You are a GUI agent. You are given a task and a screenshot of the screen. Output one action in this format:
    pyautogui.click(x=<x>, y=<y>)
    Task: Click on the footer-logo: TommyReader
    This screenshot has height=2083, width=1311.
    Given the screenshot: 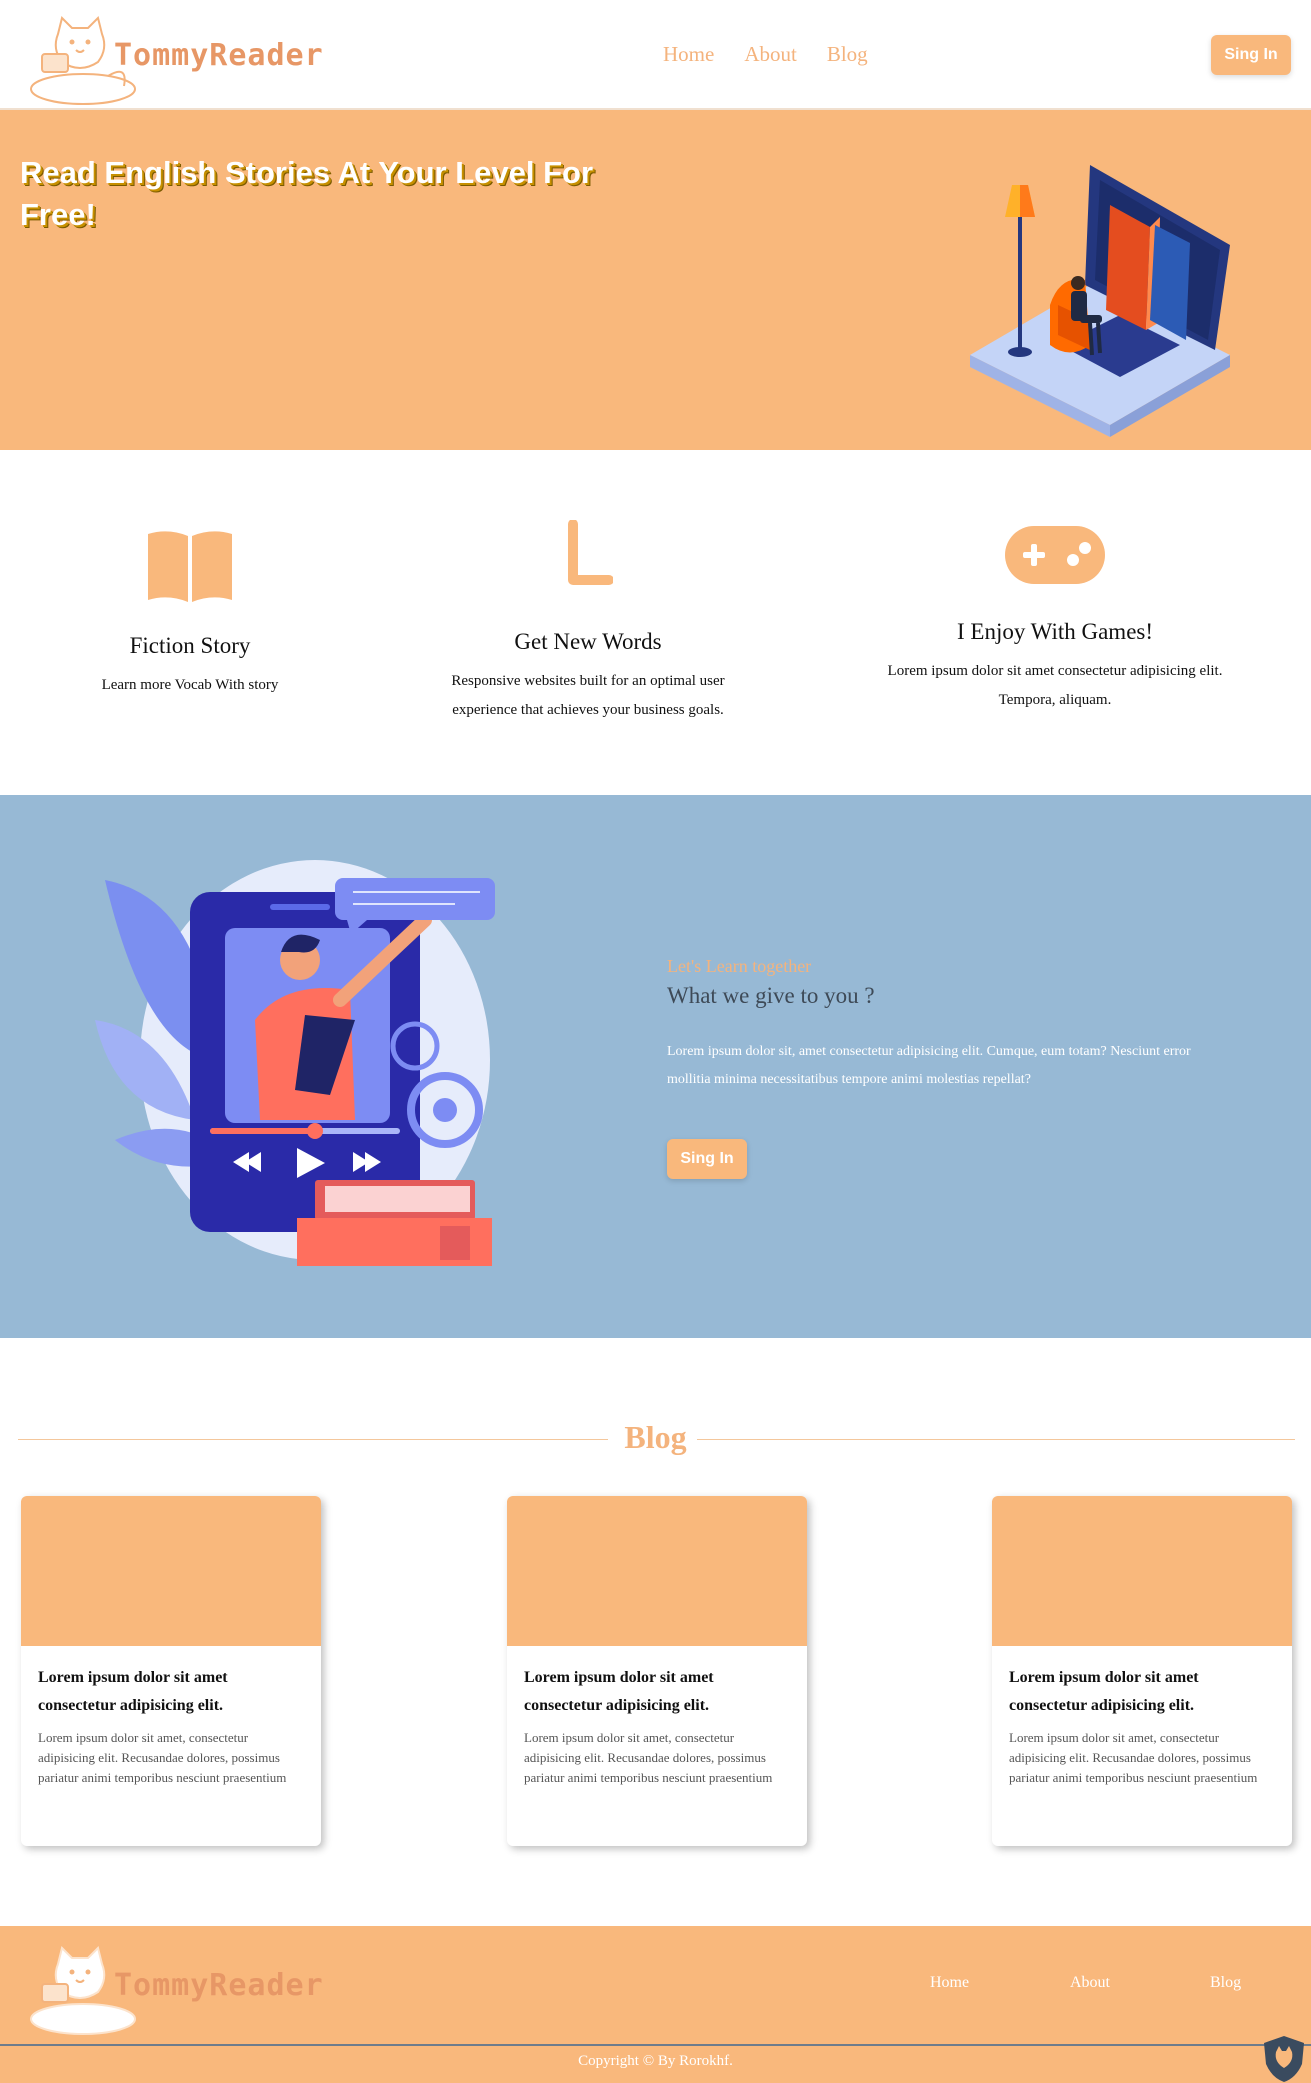 What is the action you would take?
    pyautogui.click(x=178, y=1991)
    